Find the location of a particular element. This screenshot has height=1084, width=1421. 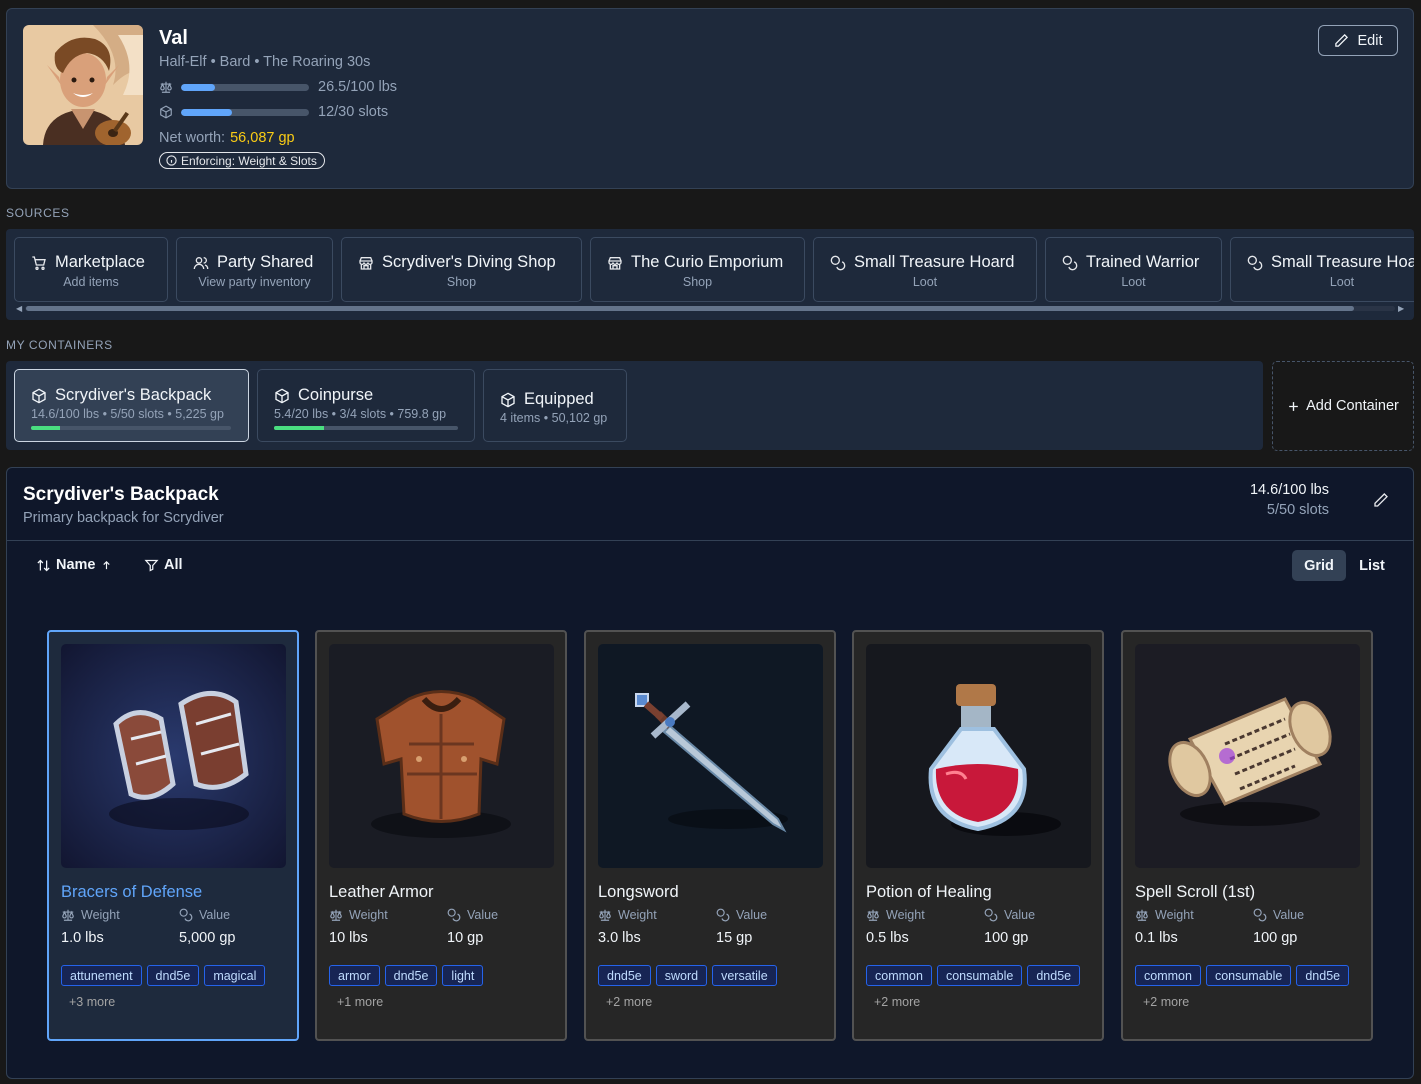

container-equipped: Equipped 4 items • 50,102 gp is located at coordinates (555, 405).